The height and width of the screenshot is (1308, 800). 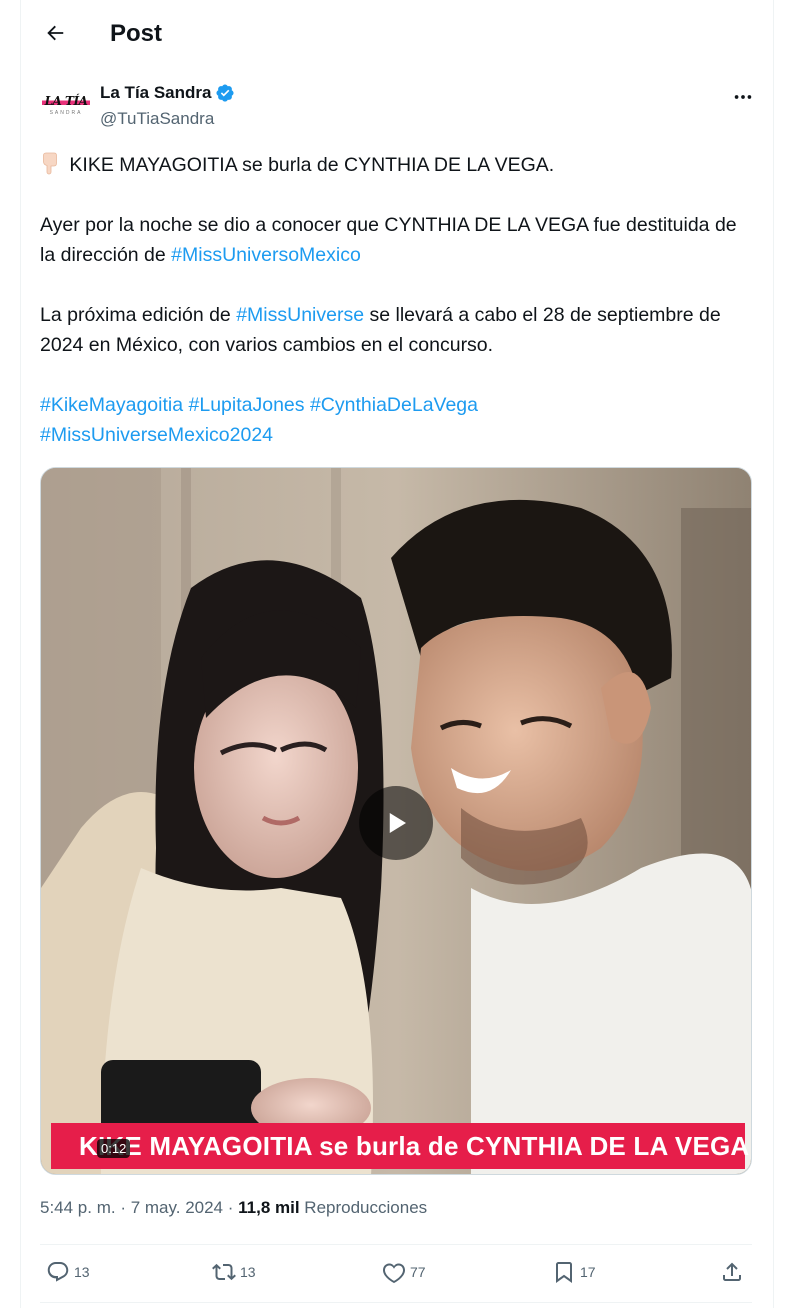 I want to click on like-count: 77, so click(x=418, y=1272).